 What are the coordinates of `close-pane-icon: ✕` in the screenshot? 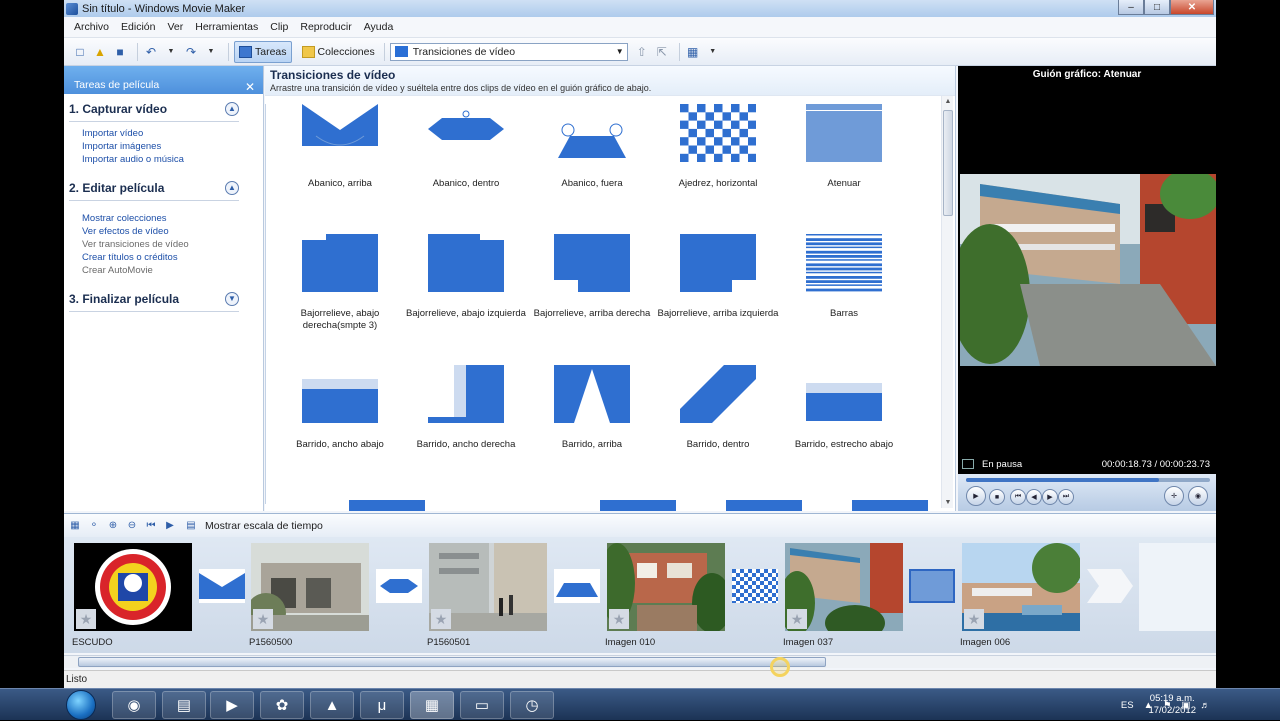 It's located at (250, 87).